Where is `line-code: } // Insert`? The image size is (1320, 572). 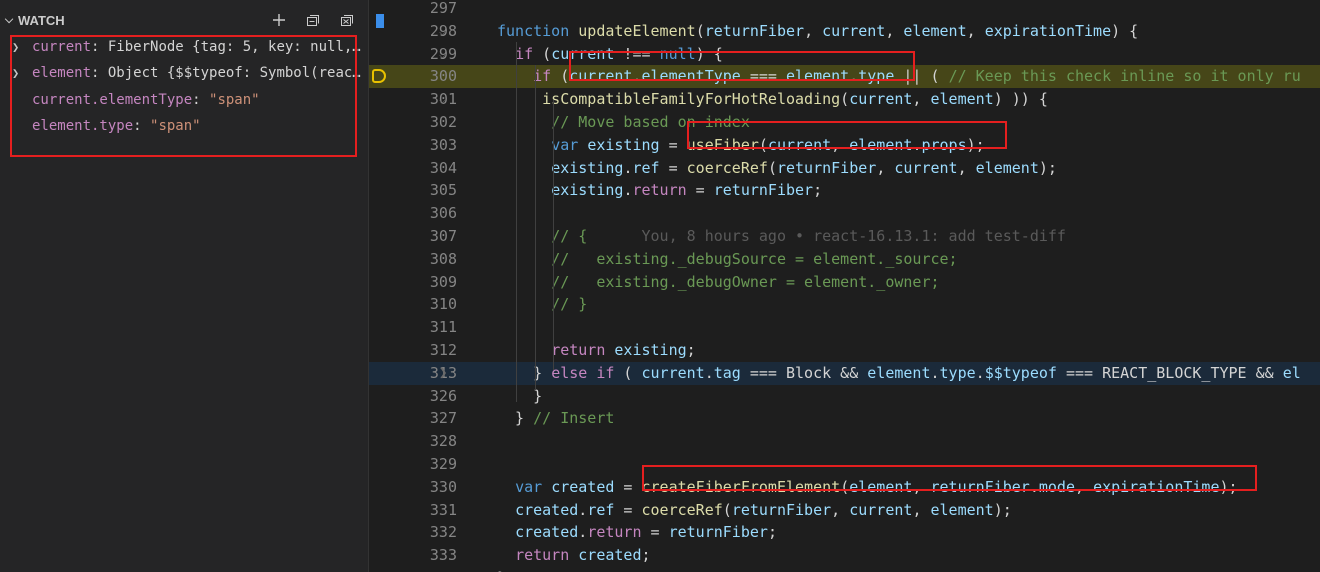
line-code: } // Insert is located at coordinates (556, 418).